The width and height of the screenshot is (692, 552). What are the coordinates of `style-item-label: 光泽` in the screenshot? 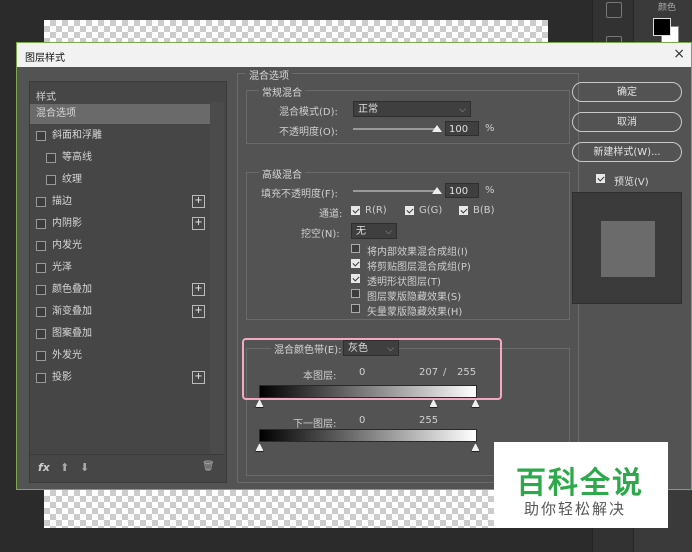 It's located at (62, 267).